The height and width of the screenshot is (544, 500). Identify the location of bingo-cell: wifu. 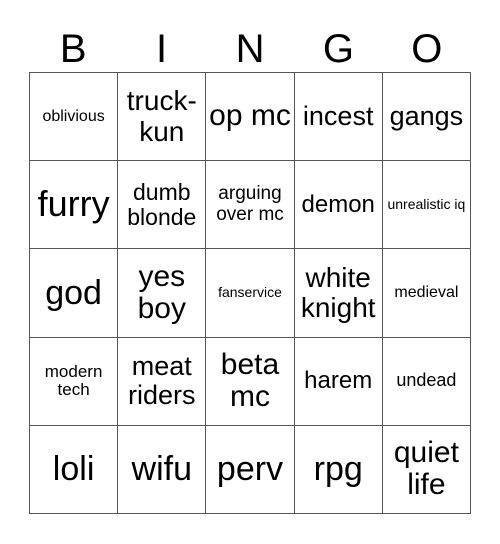
(162, 469).